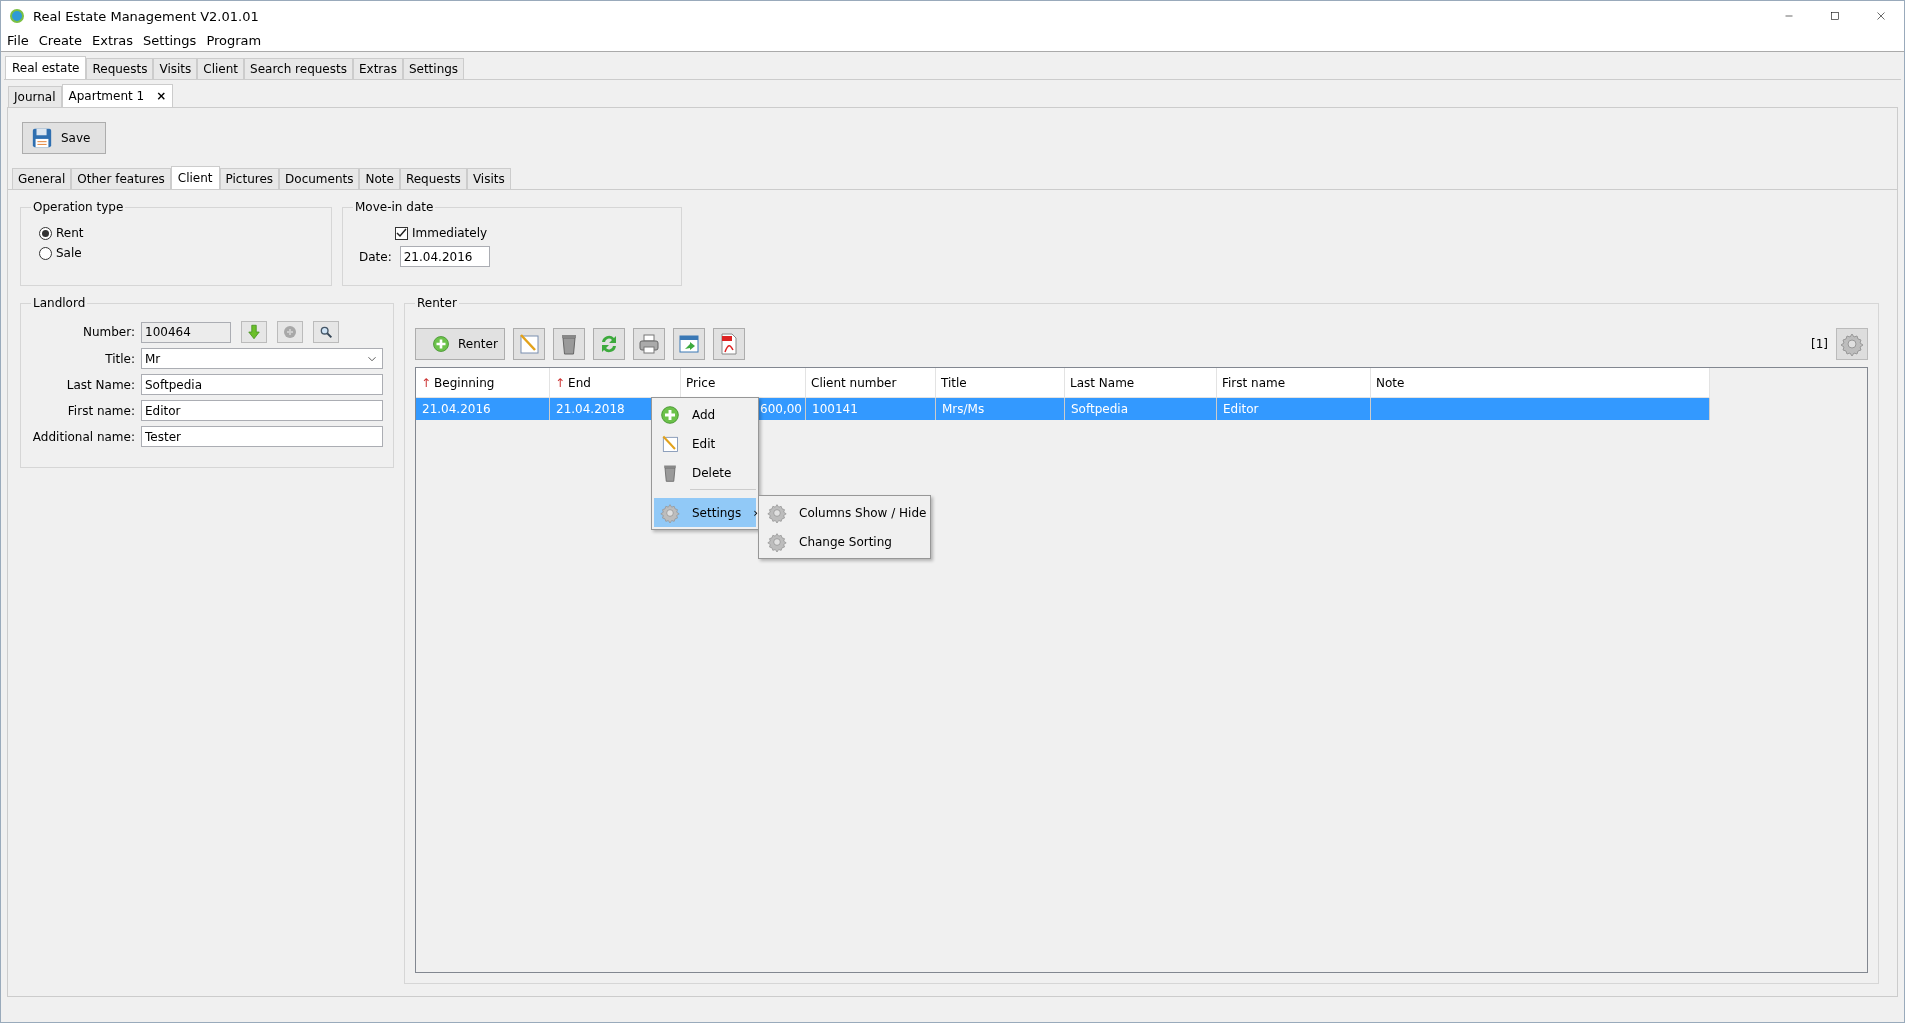  Describe the element at coordinates (743, 383) in the screenshot. I see `column-header: Price` at that location.